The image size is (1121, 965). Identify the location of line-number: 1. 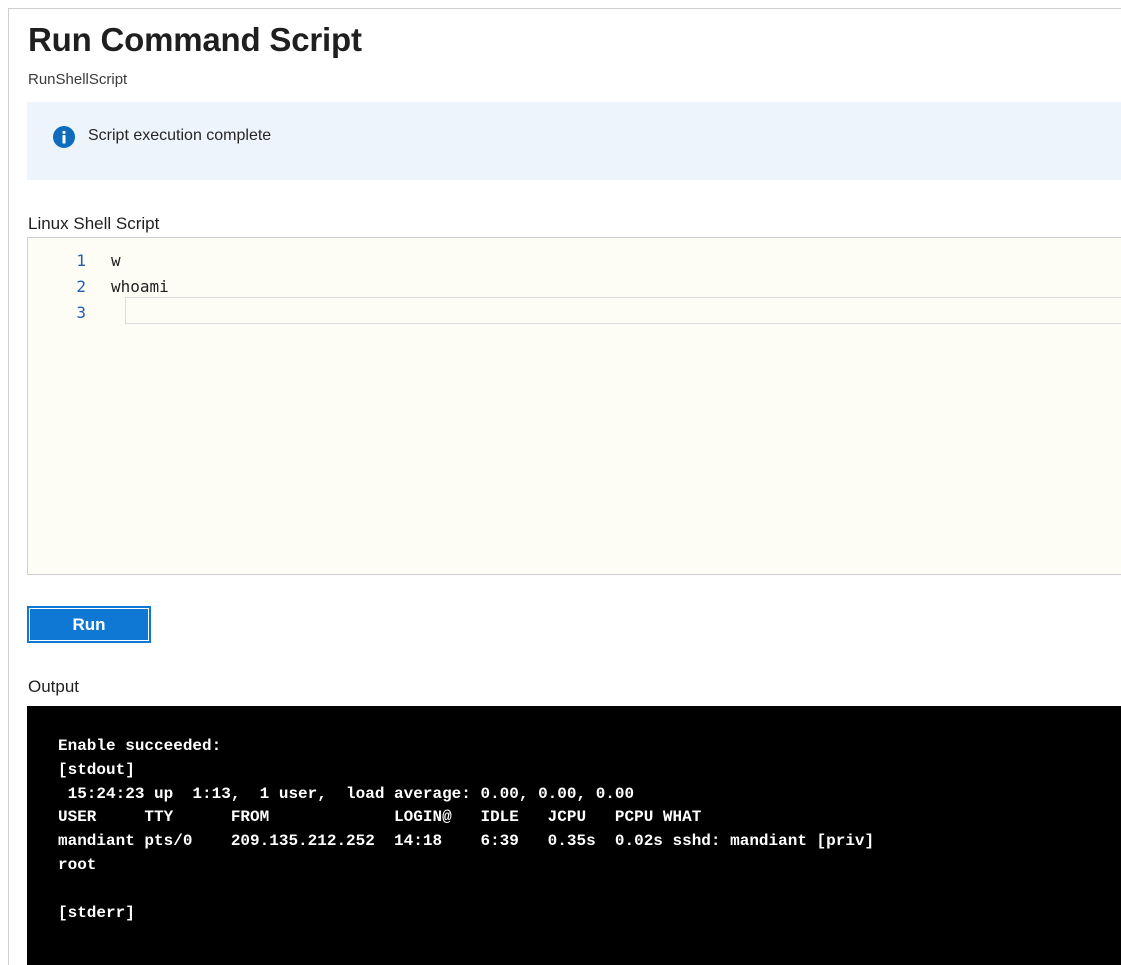
(81, 260).